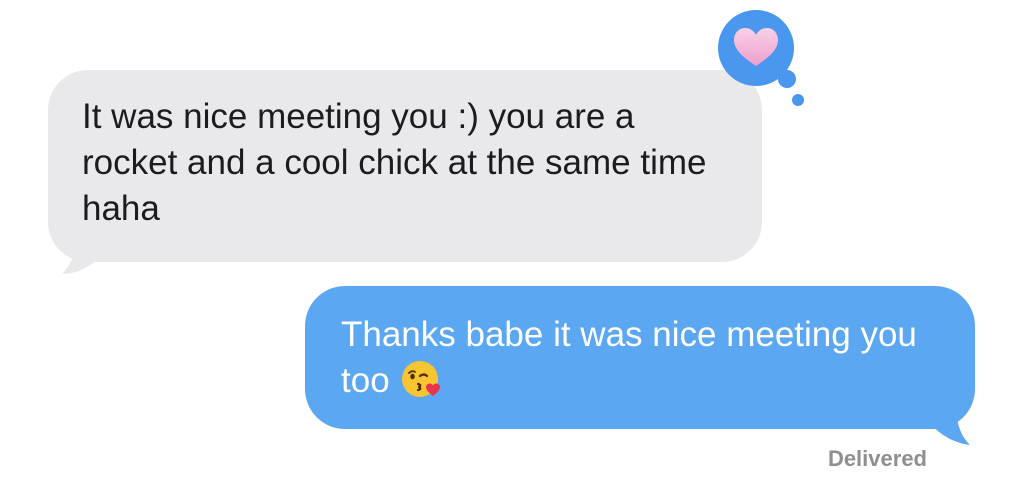 The height and width of the screenshot is (480, 1024). What do you see at coordinates (420, 379) in the screenshot?
I see `kissing-face-with-heart-icon` at bounding box center [420, 379].